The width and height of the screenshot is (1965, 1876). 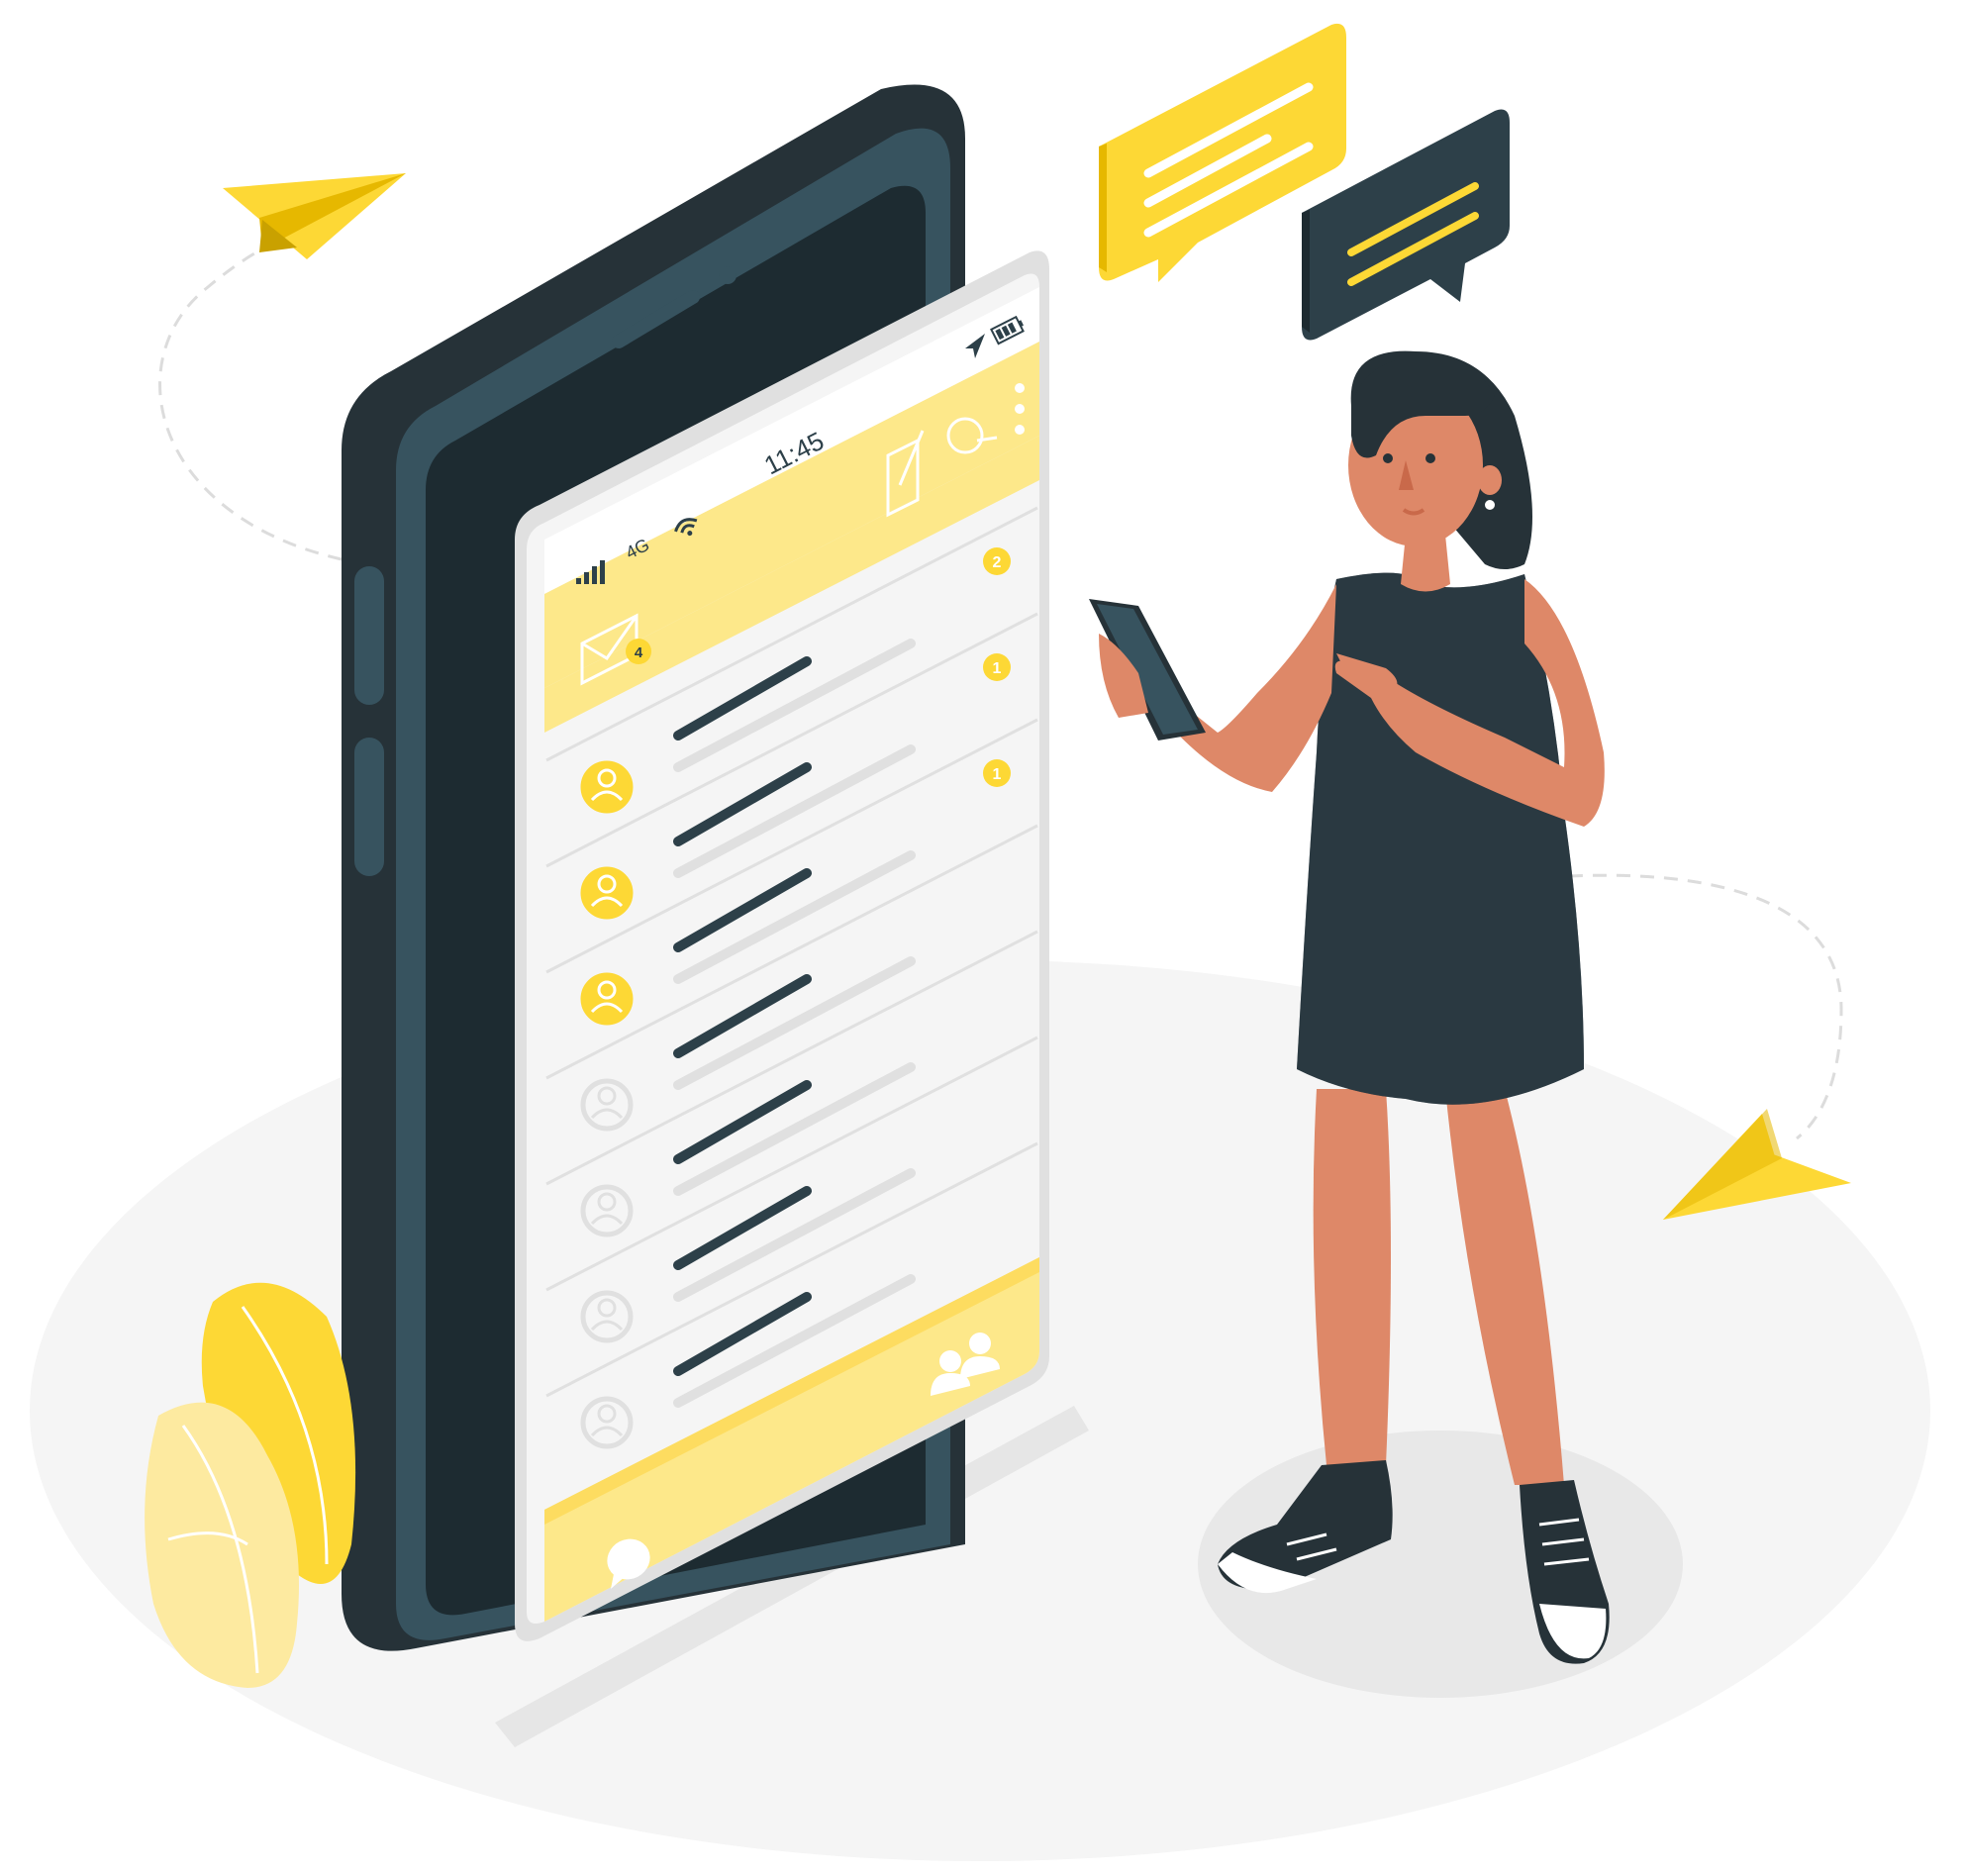 I want to click on paper-plane-icon, so click(x=314, y=216).